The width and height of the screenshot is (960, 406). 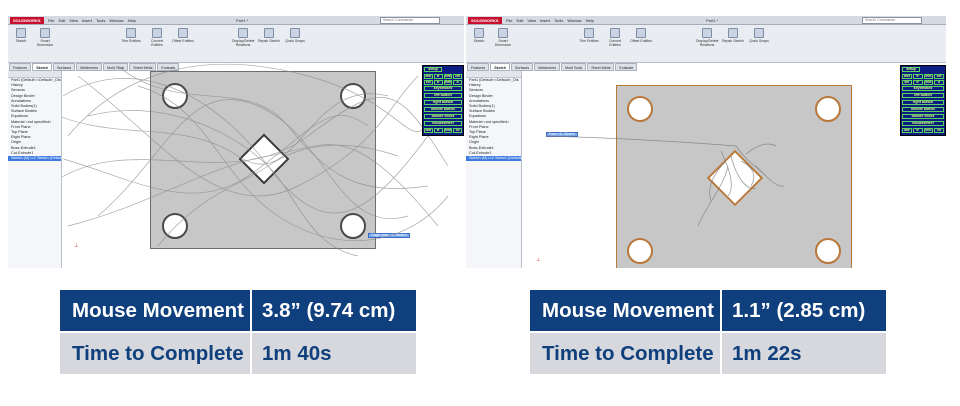 What do you see at coordinates (443, 95) in the screenshot?
I see `overlay-left-button: left button` at bounding box center [443, 95].